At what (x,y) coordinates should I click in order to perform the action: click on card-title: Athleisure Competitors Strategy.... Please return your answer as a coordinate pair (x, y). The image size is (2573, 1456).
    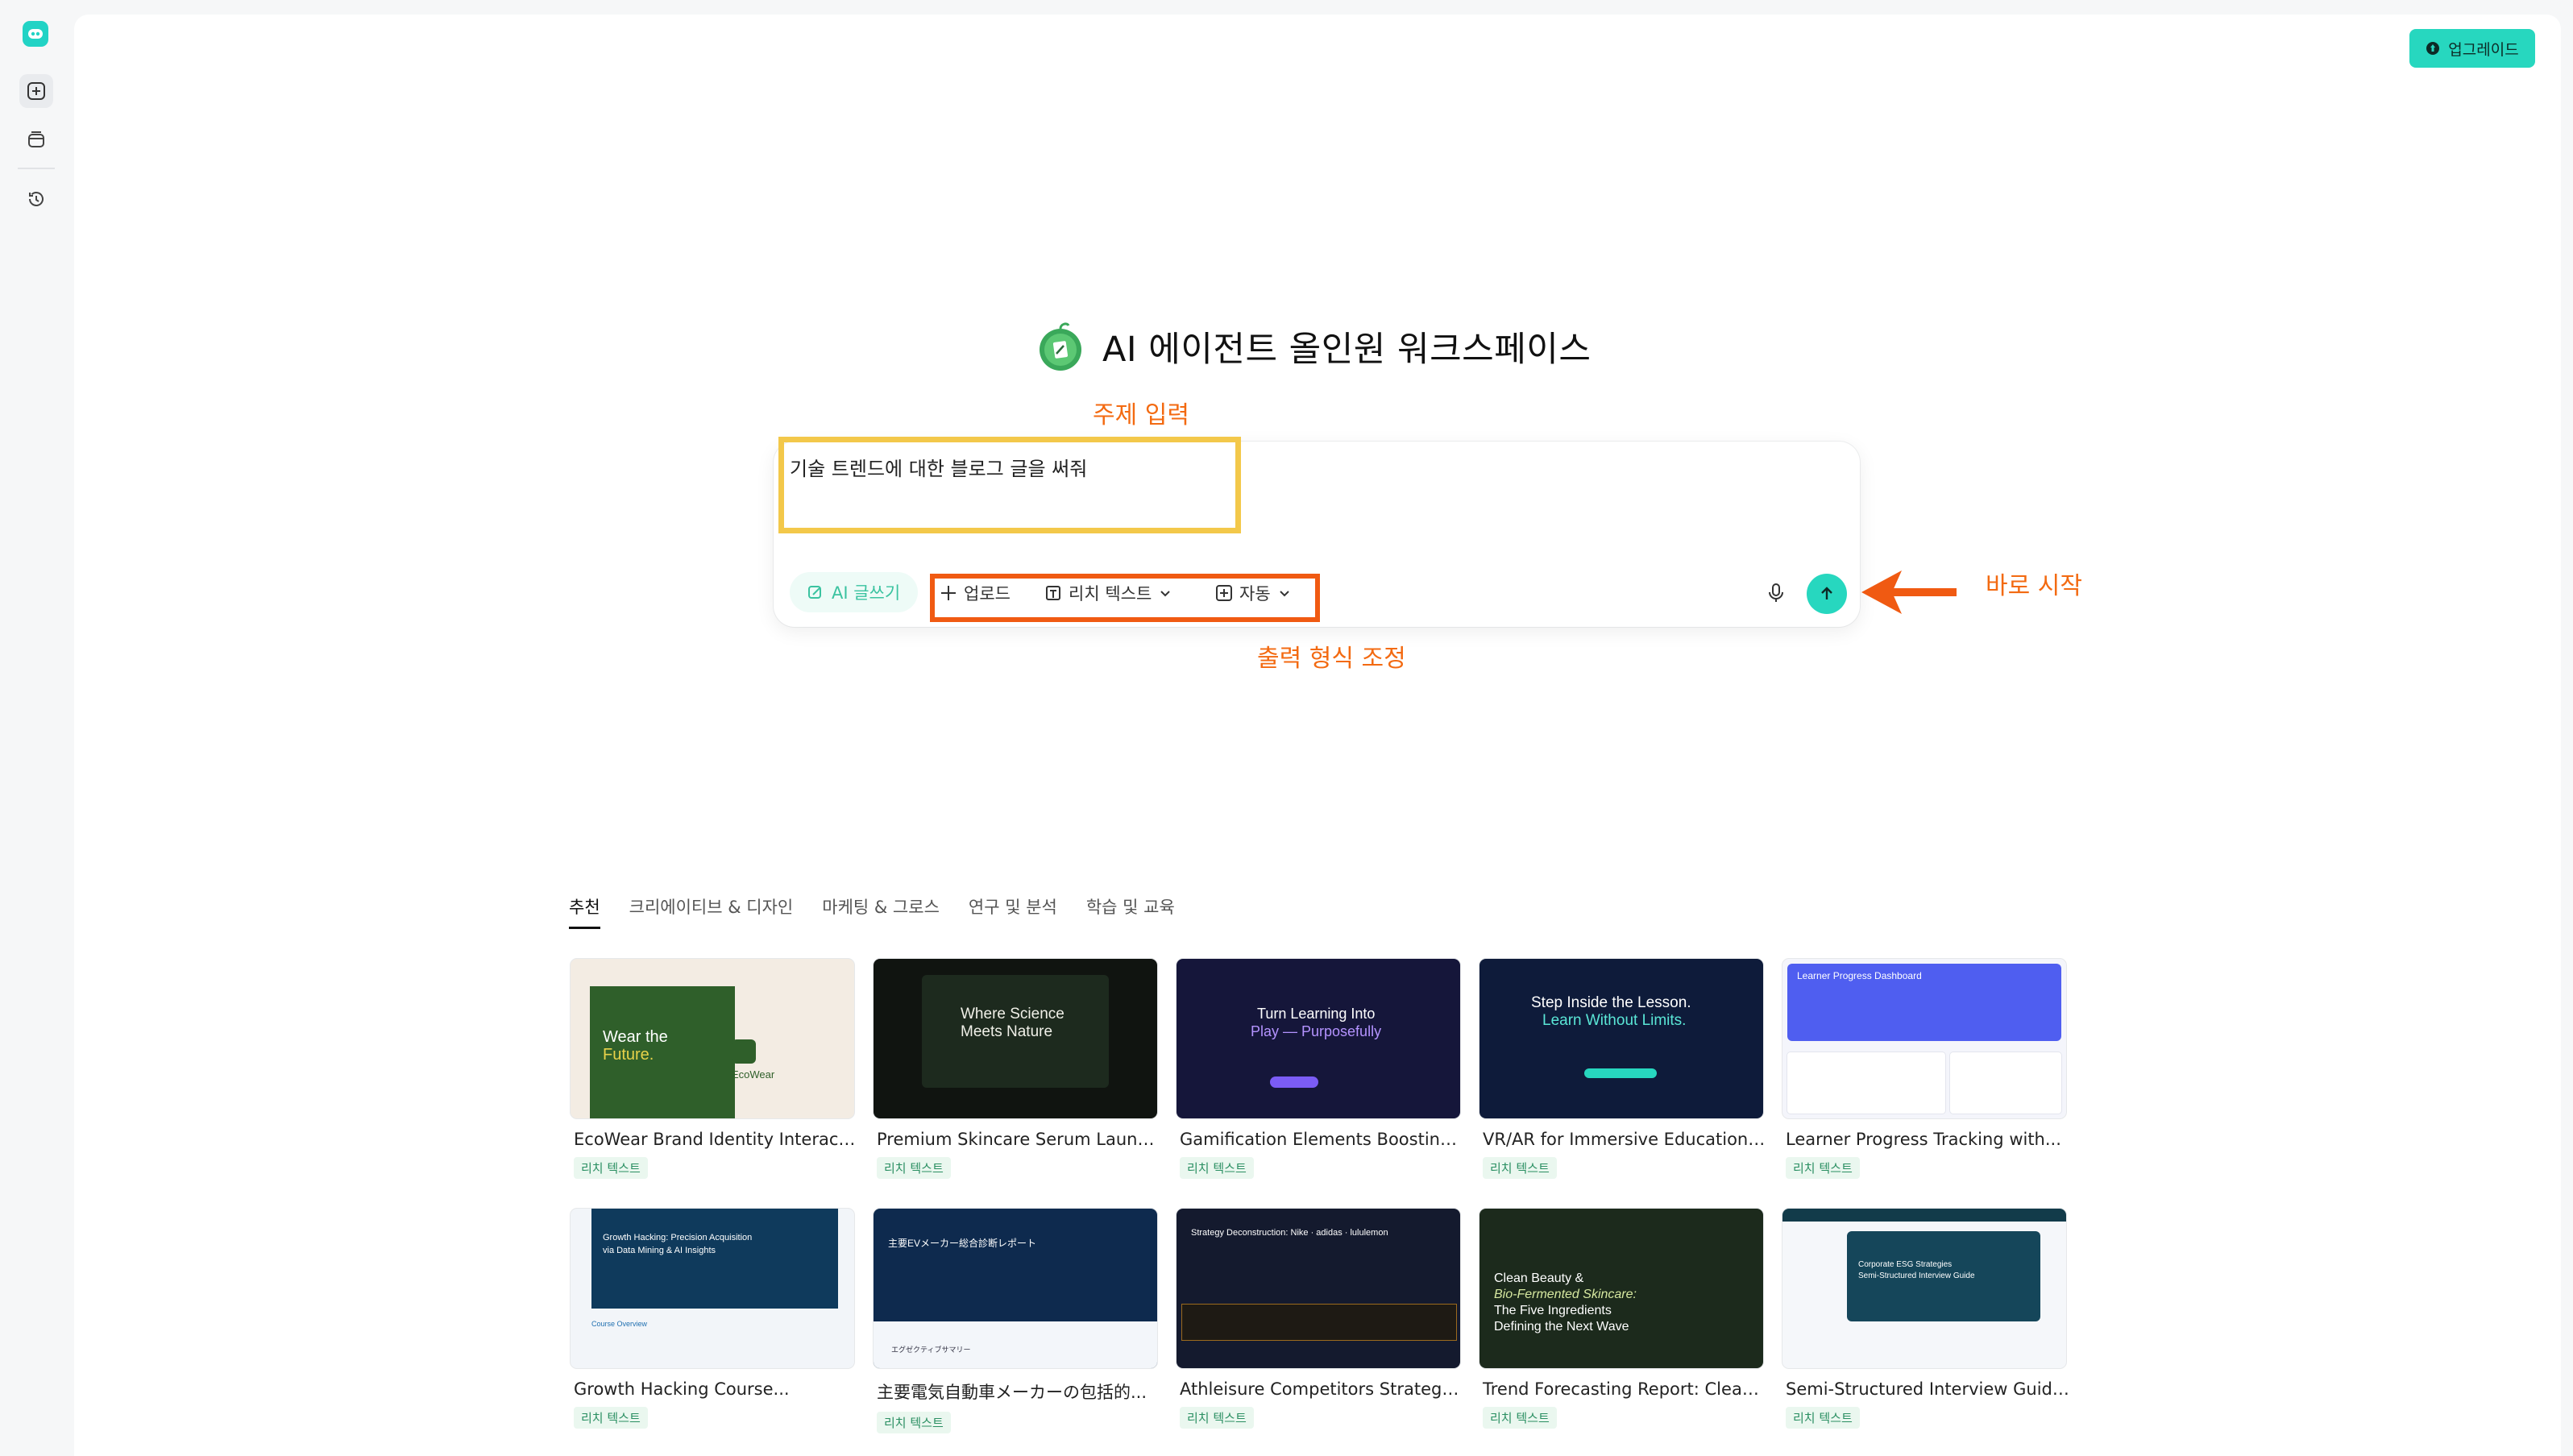
    Looking at the image, I should click on (1322, 1389).